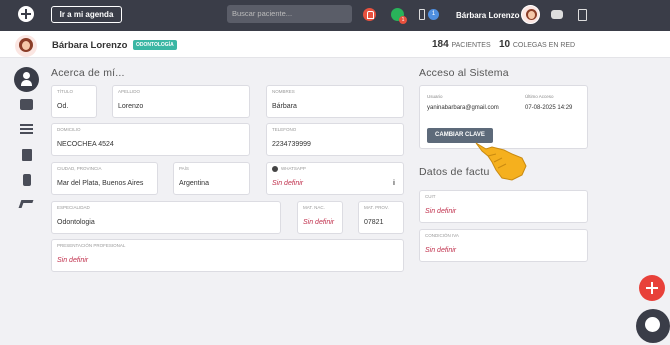 The image size is (670, 345). I want to click on camera-icon, so click(26, 104).